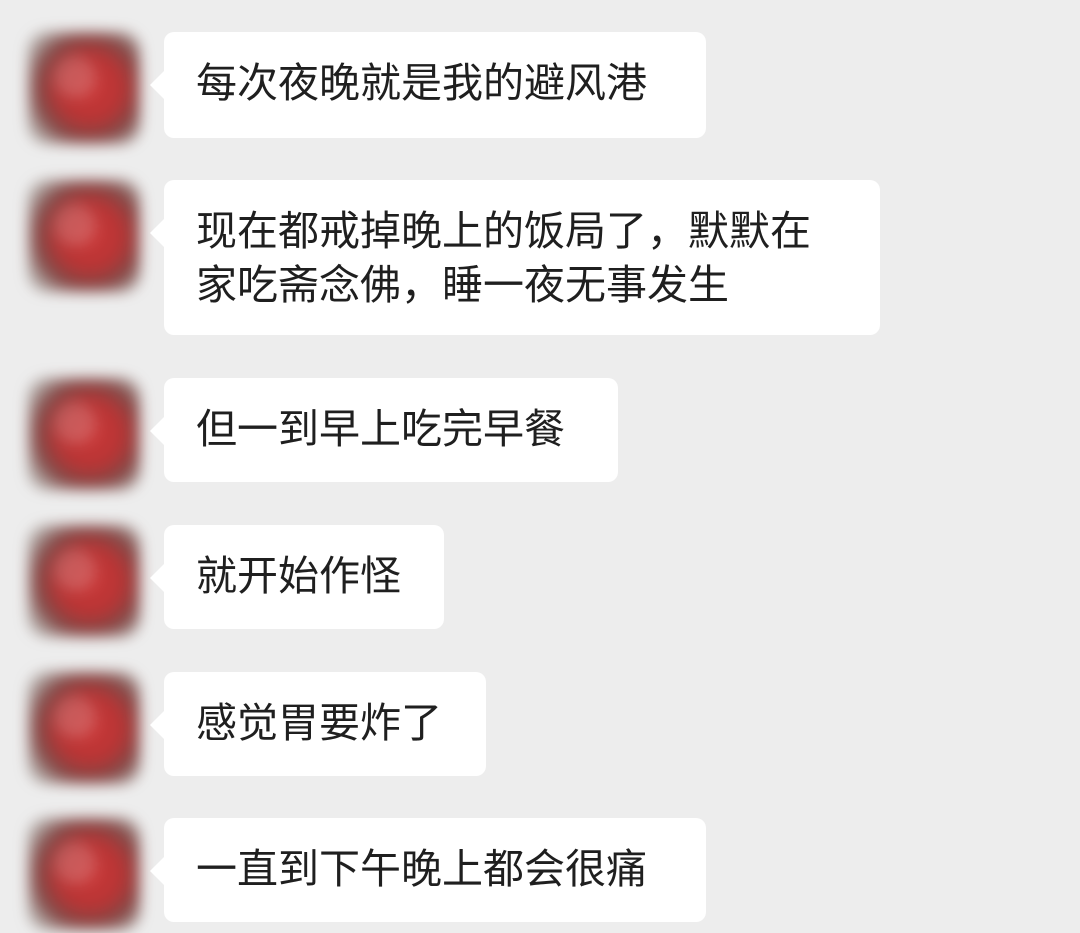 The height and width of the screenshot is (933, 1080). I want to click on message-bubble: 感觉胃要炸了, so click(318, 724).